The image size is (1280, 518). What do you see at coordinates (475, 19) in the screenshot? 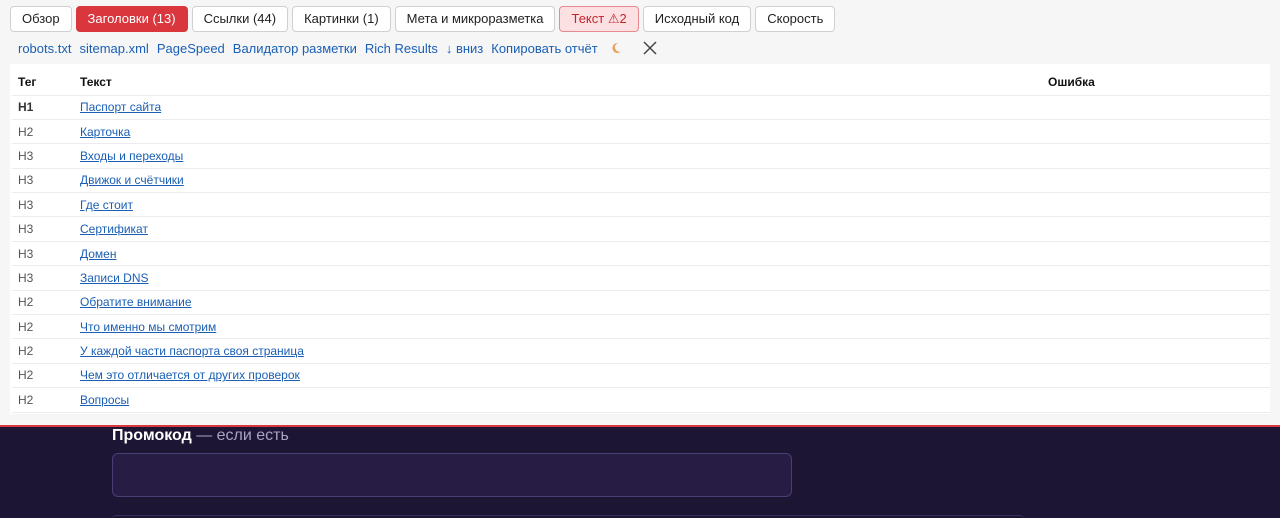
I see `tab-meta: Мета и микроразметка` at bounding box center [475, 19].